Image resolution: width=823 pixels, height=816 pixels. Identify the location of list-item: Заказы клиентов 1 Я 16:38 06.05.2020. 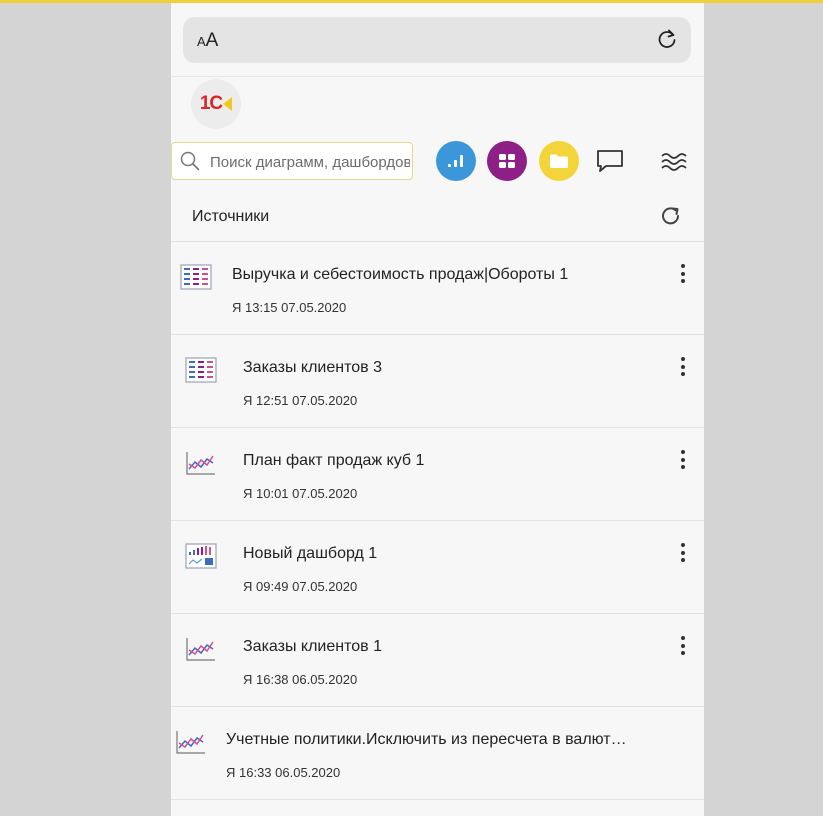
(437, 660).